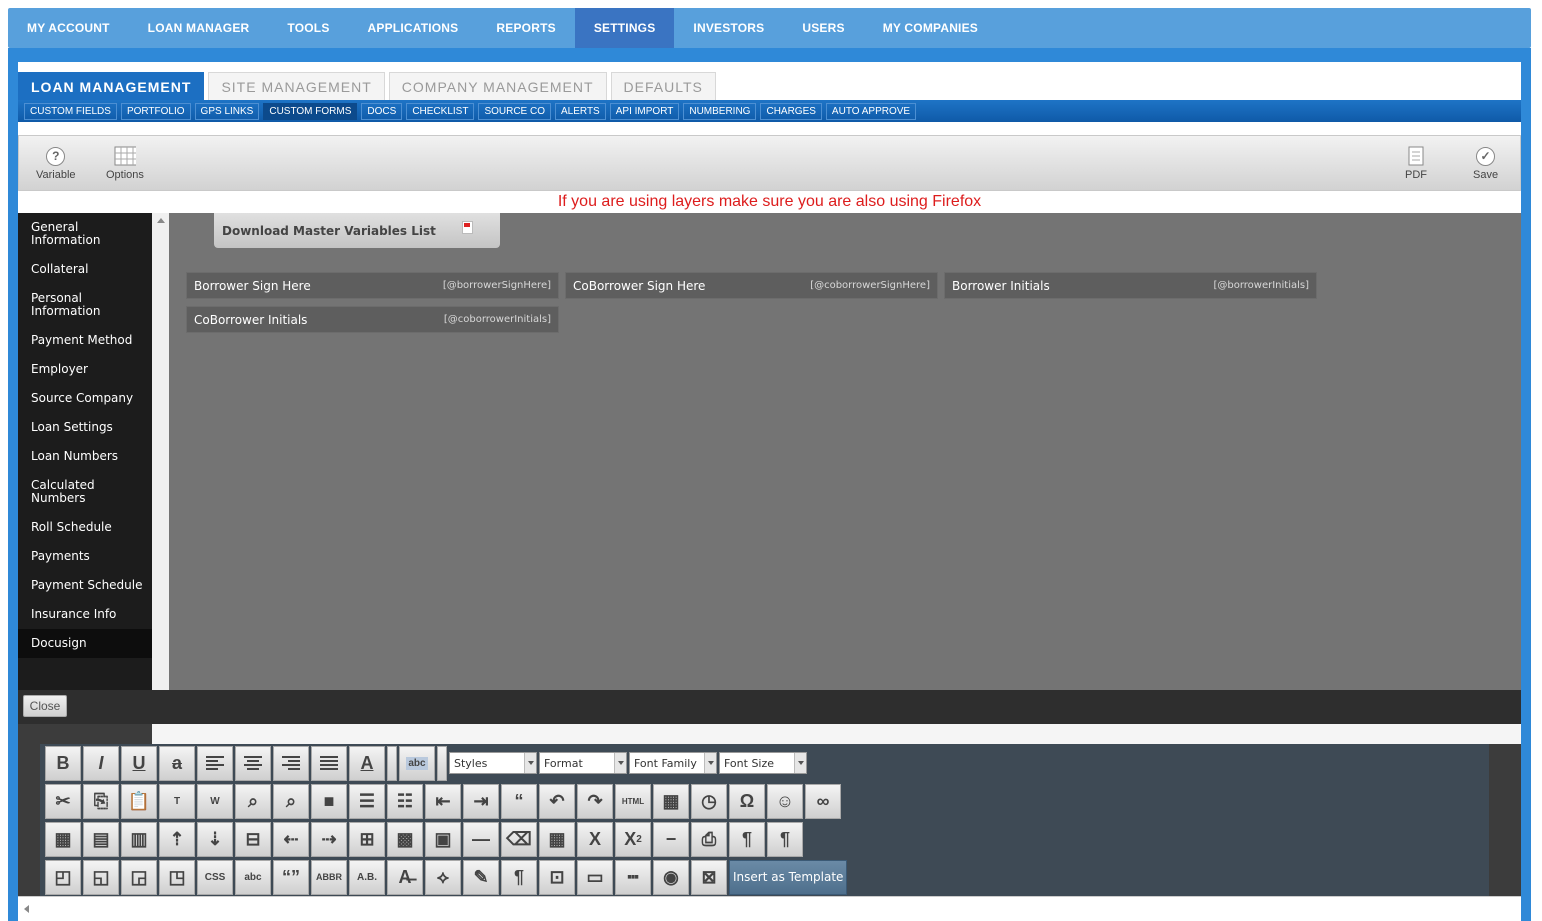 This screenshot has height=921, width=1542. I want to click on numbered-list-icon: ☷, so click(405, 801).